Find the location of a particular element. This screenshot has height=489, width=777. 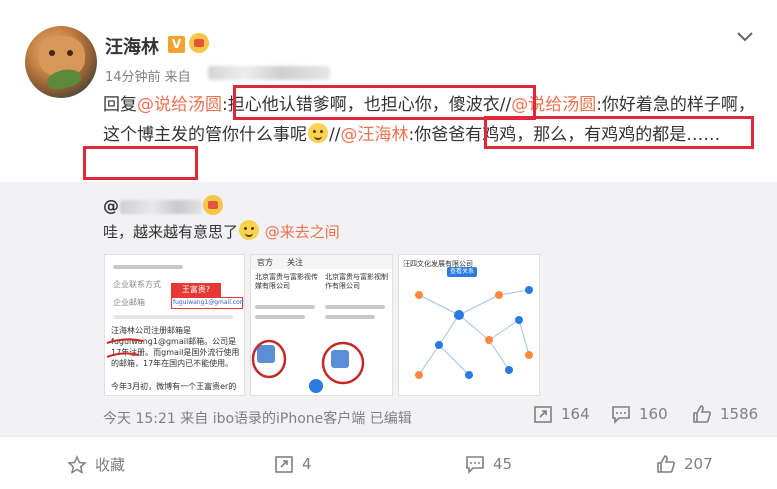

mention-link: @来去之间 is located at coordinates (302, 232).